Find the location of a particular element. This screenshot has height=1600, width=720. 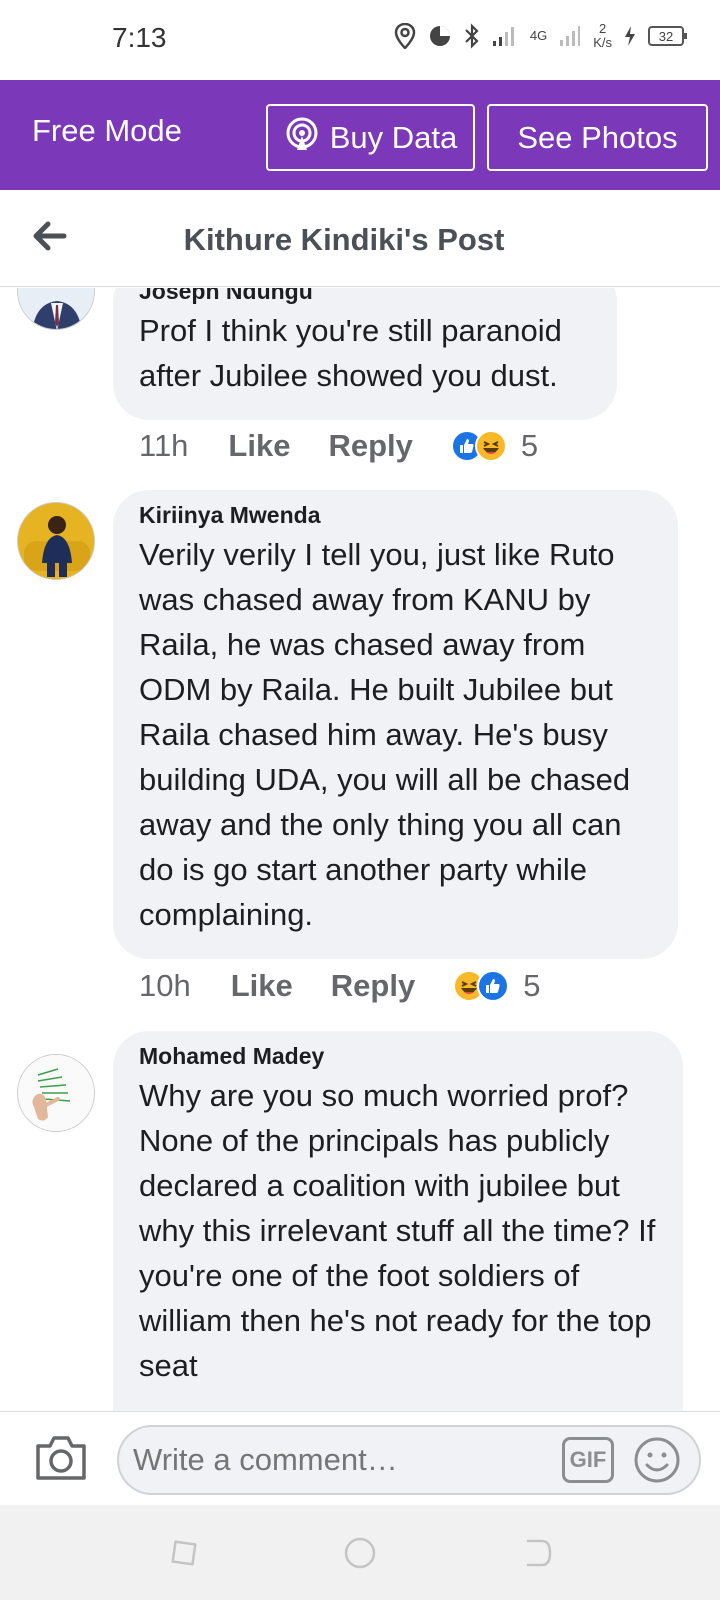

status-icons: 4G 2 K/s 32 is located at coordinates (540, 35).